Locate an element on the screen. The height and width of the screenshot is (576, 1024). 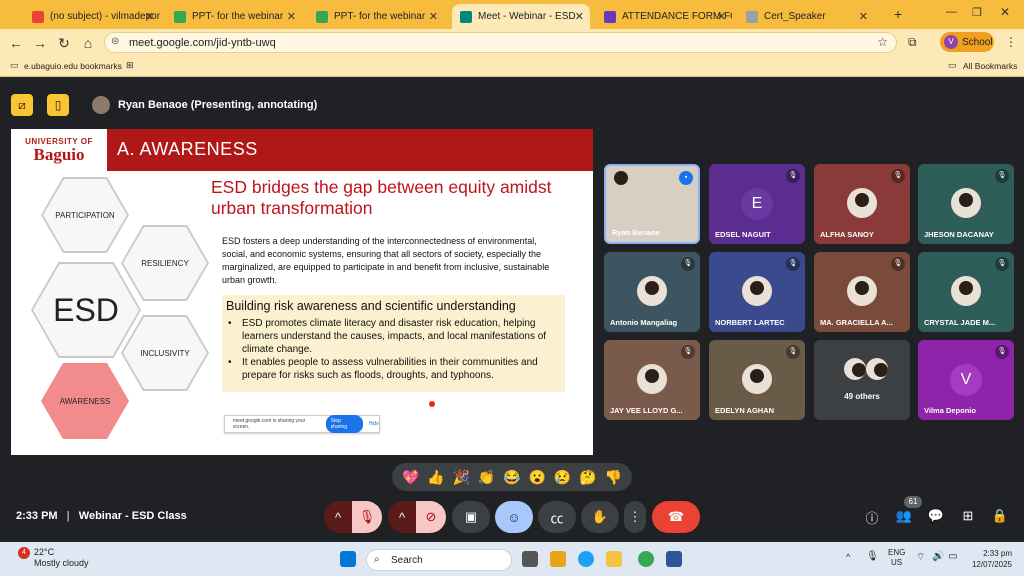
address-bar: ⊜ meet.google.com/jid-yntb-uwq ☆ is located at coordinates (500, 42).